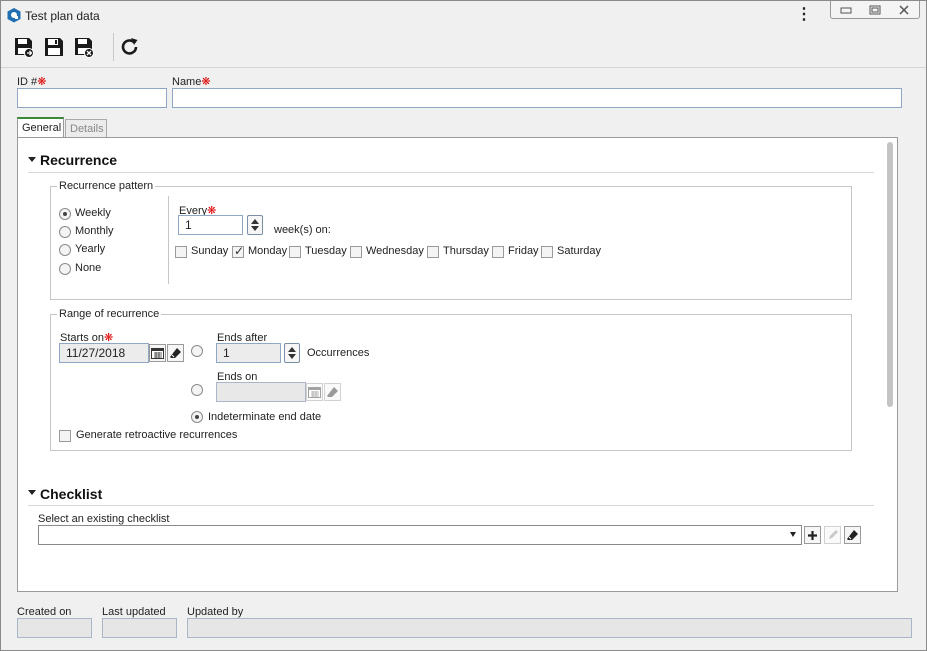  Describe the element at coordinates (498, 252) in the screenshot. I see `friday-checkbox` at that location.